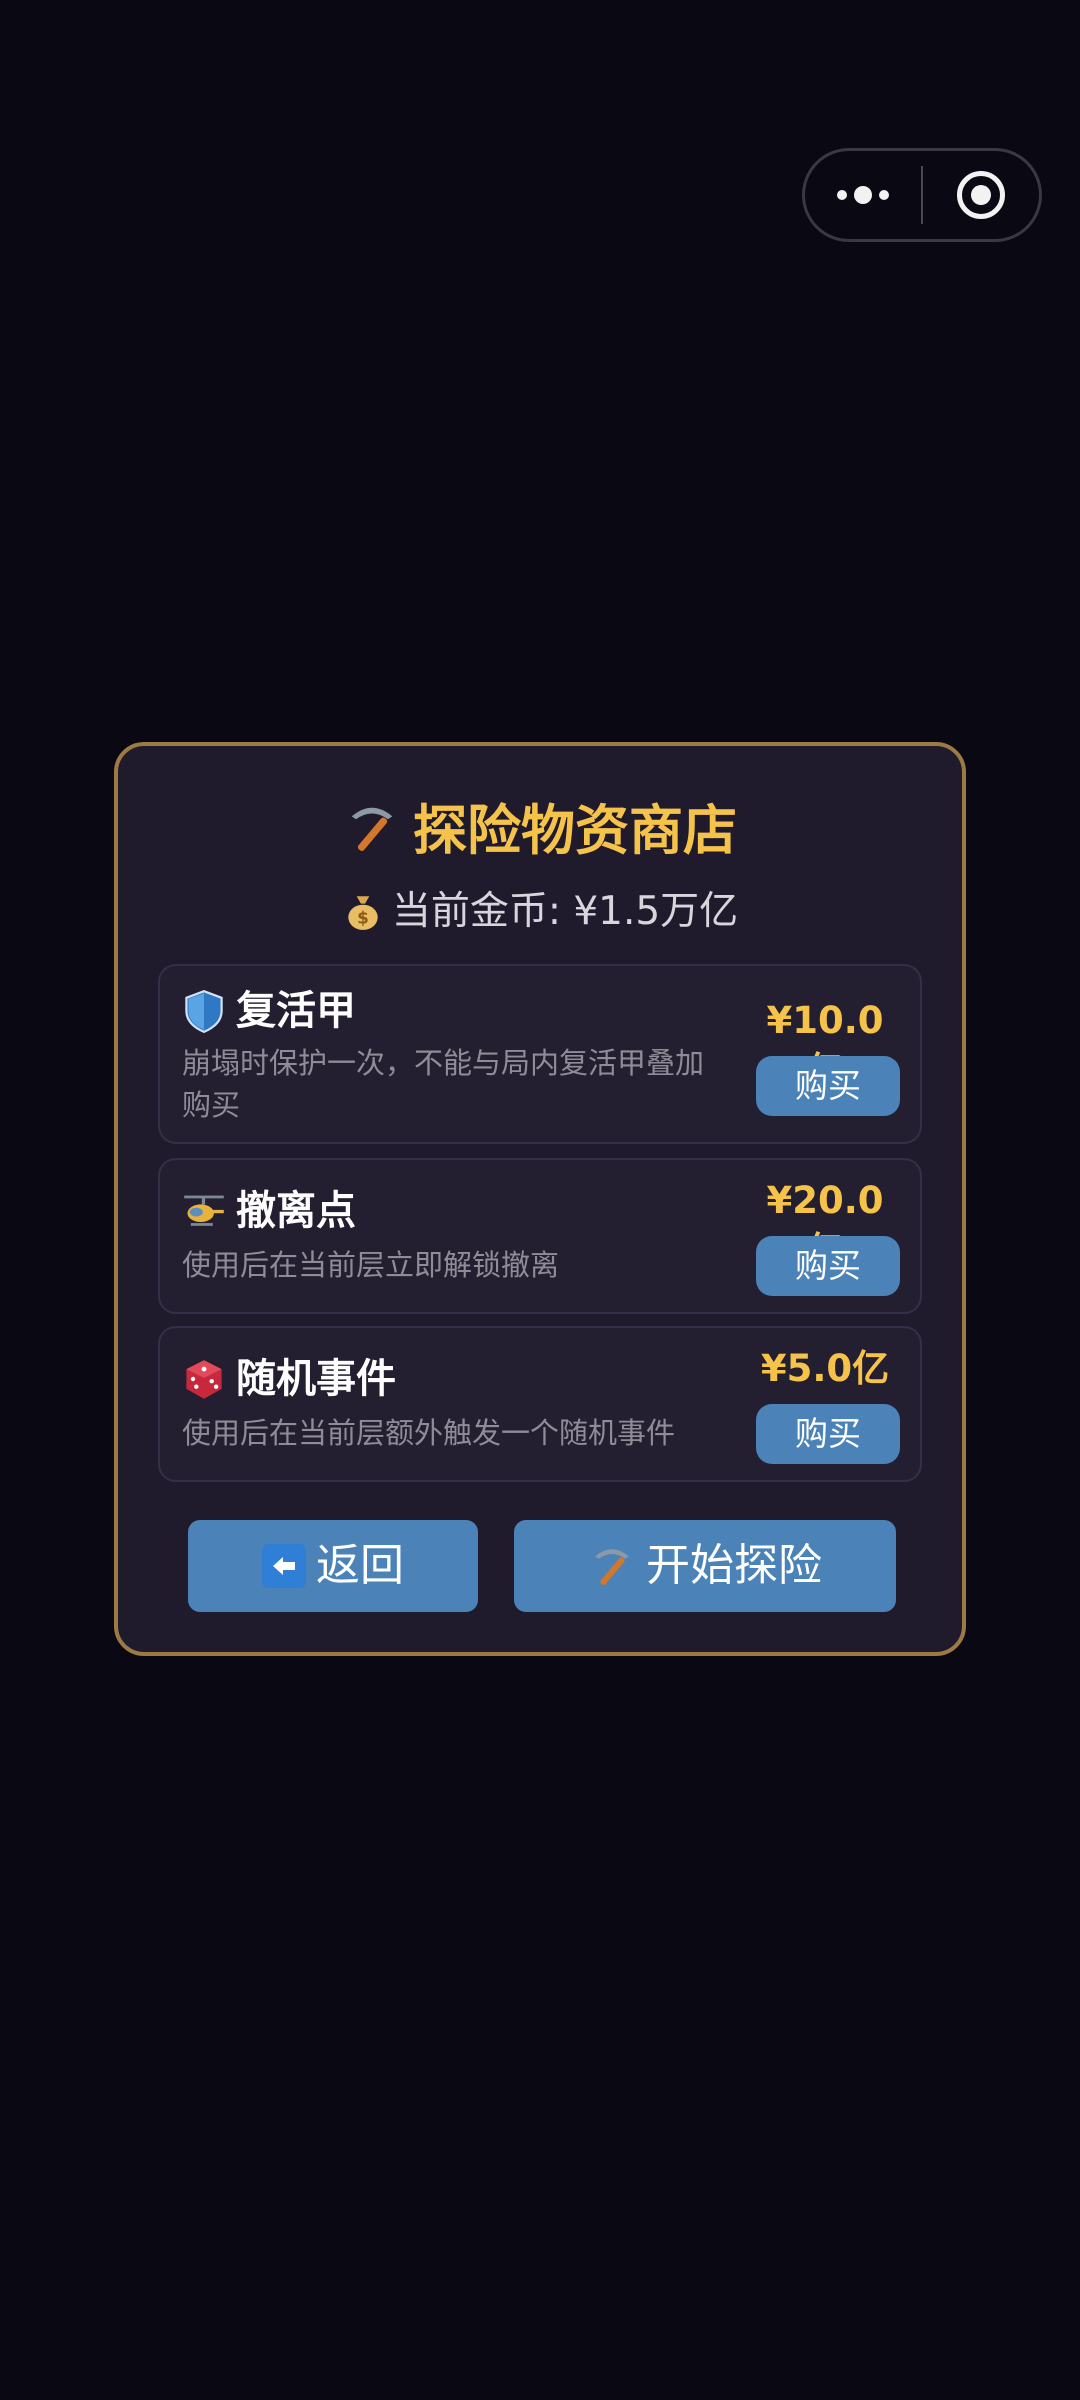 This screenshot has height=2400, width=1080. What do you see at coordinates (443, 1063) in the screenshot?
I see `item-description-line1: 崩塌时保护一次，不能与局内复活甲叠加` at bounding box center [443, 1063].